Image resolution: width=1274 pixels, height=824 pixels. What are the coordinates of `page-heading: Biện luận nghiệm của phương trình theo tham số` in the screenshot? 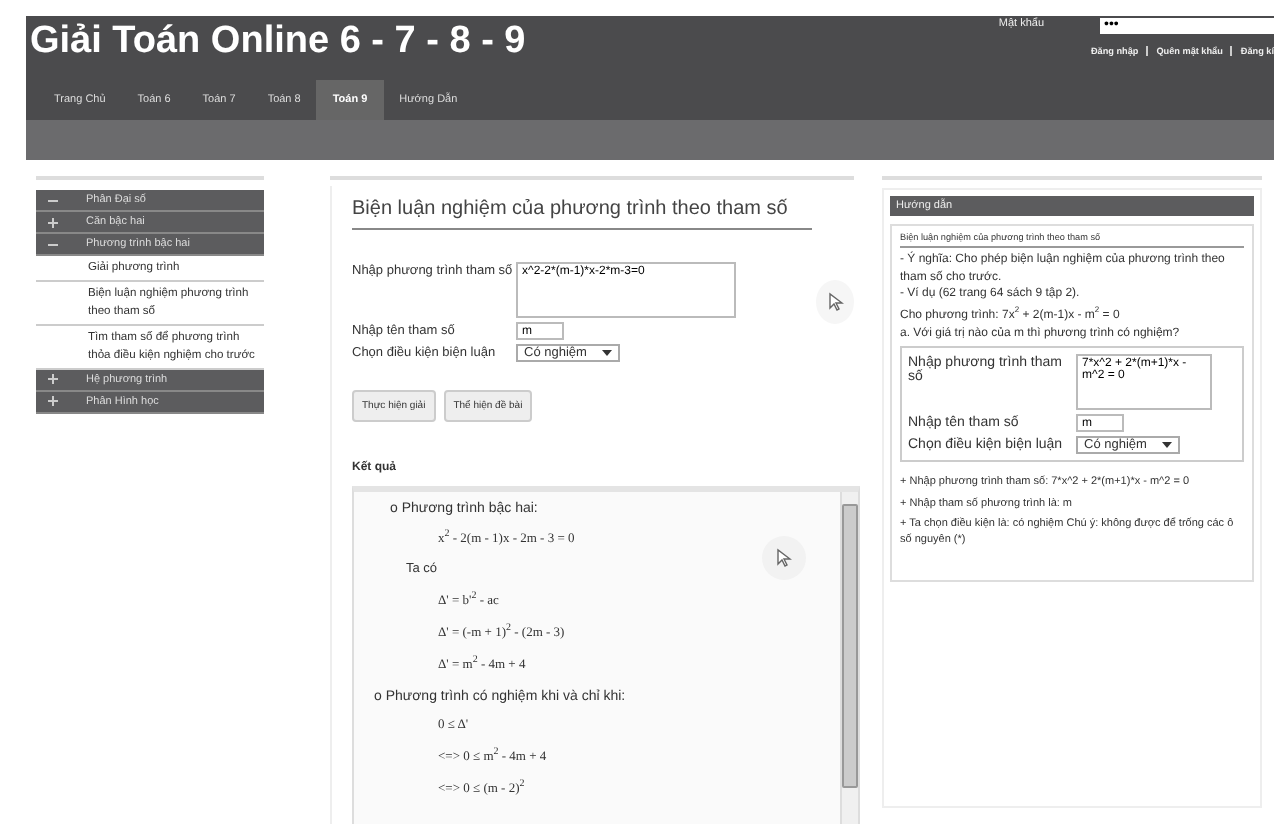 It's located at (582, 214).